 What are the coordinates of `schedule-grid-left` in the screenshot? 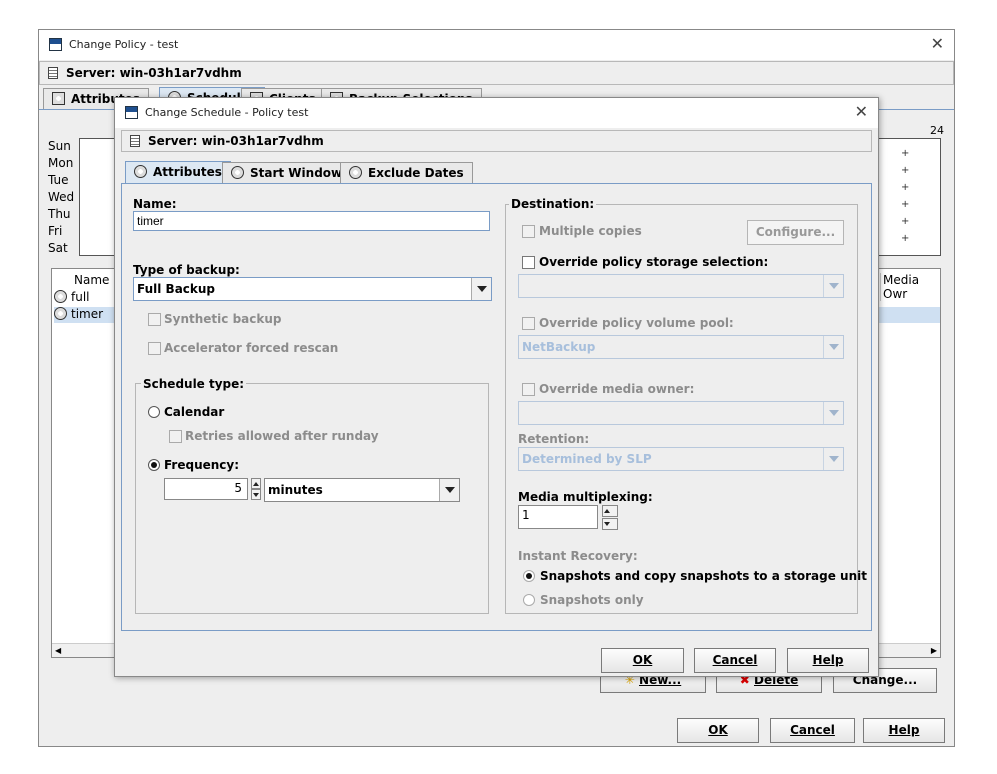 It's located at (97, 197).